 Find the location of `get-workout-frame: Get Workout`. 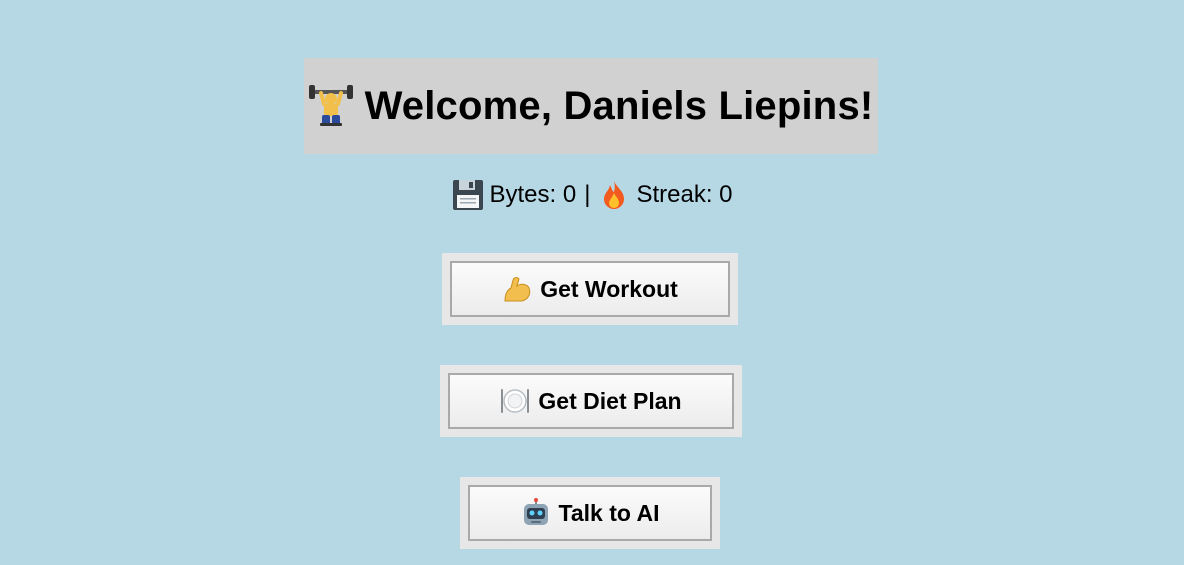

get-workout-frame: Get Workout is located at coordinates (590, 289).